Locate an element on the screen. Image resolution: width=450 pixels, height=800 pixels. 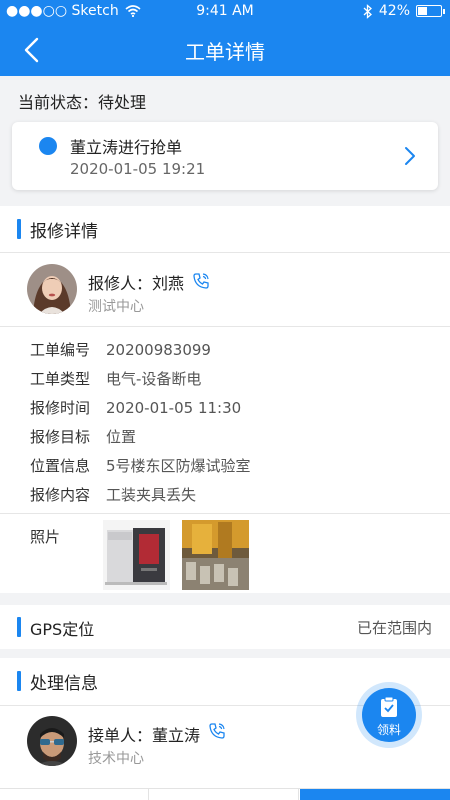
battery-percent: 42% is located at coordinates (394, 11).